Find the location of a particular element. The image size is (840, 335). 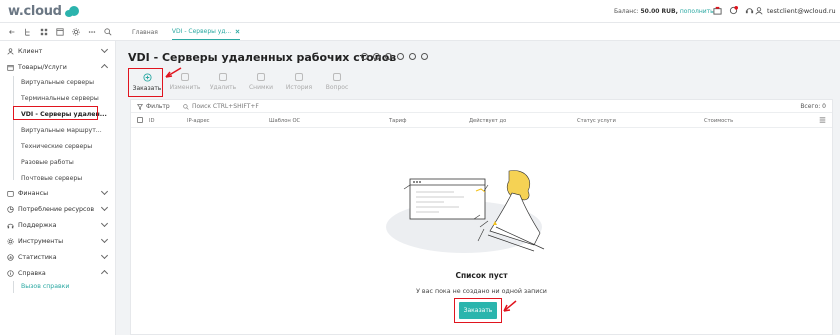

sidebar-item-label: Инструменты is located at coordinates (41, 241).